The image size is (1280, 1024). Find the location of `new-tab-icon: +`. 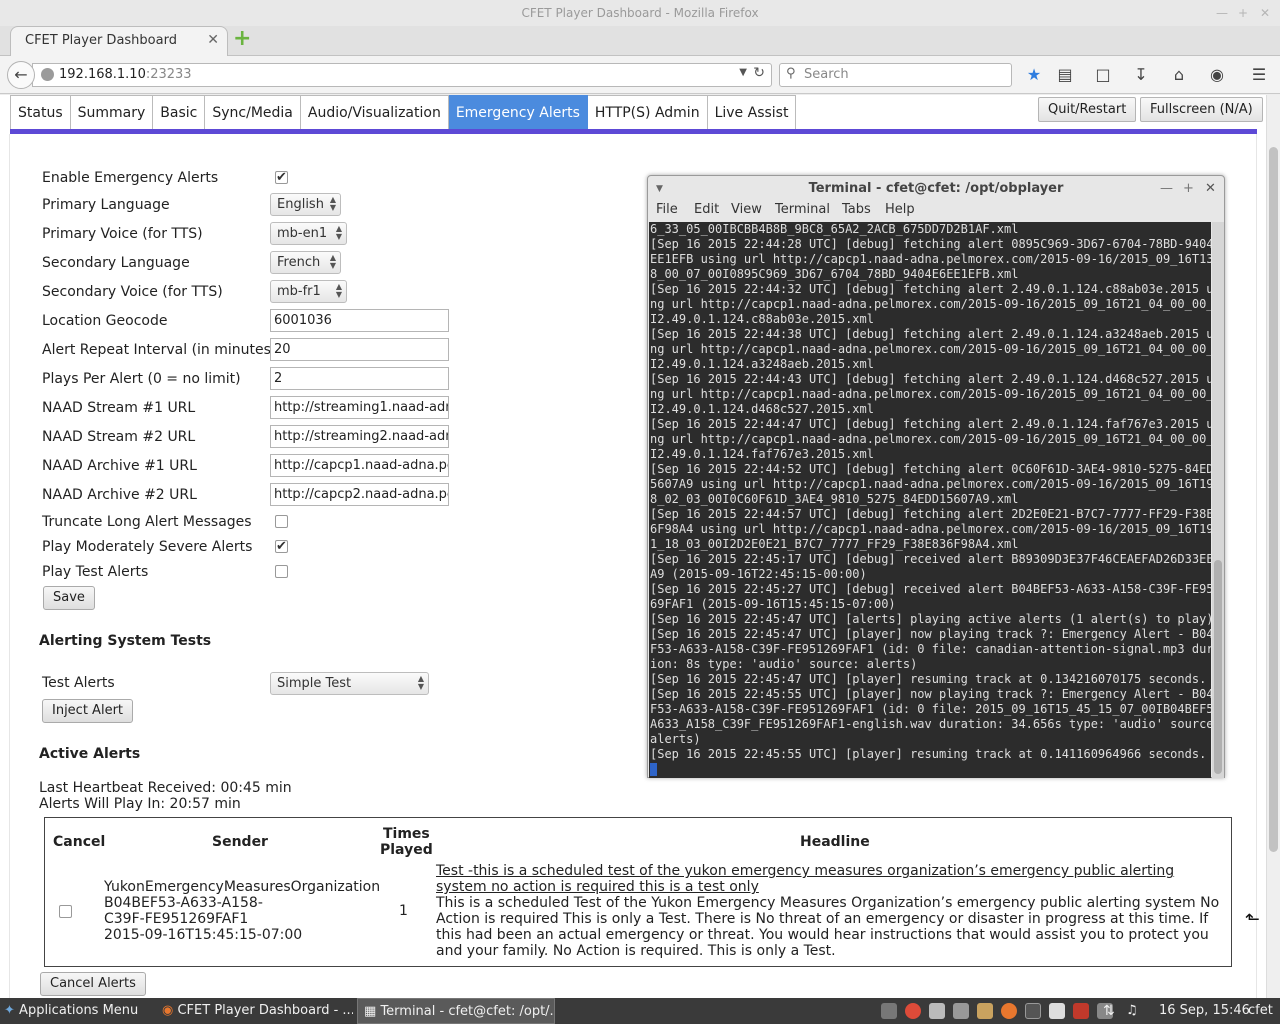

new-tab-icon: + is located at coordinates (243, 39).